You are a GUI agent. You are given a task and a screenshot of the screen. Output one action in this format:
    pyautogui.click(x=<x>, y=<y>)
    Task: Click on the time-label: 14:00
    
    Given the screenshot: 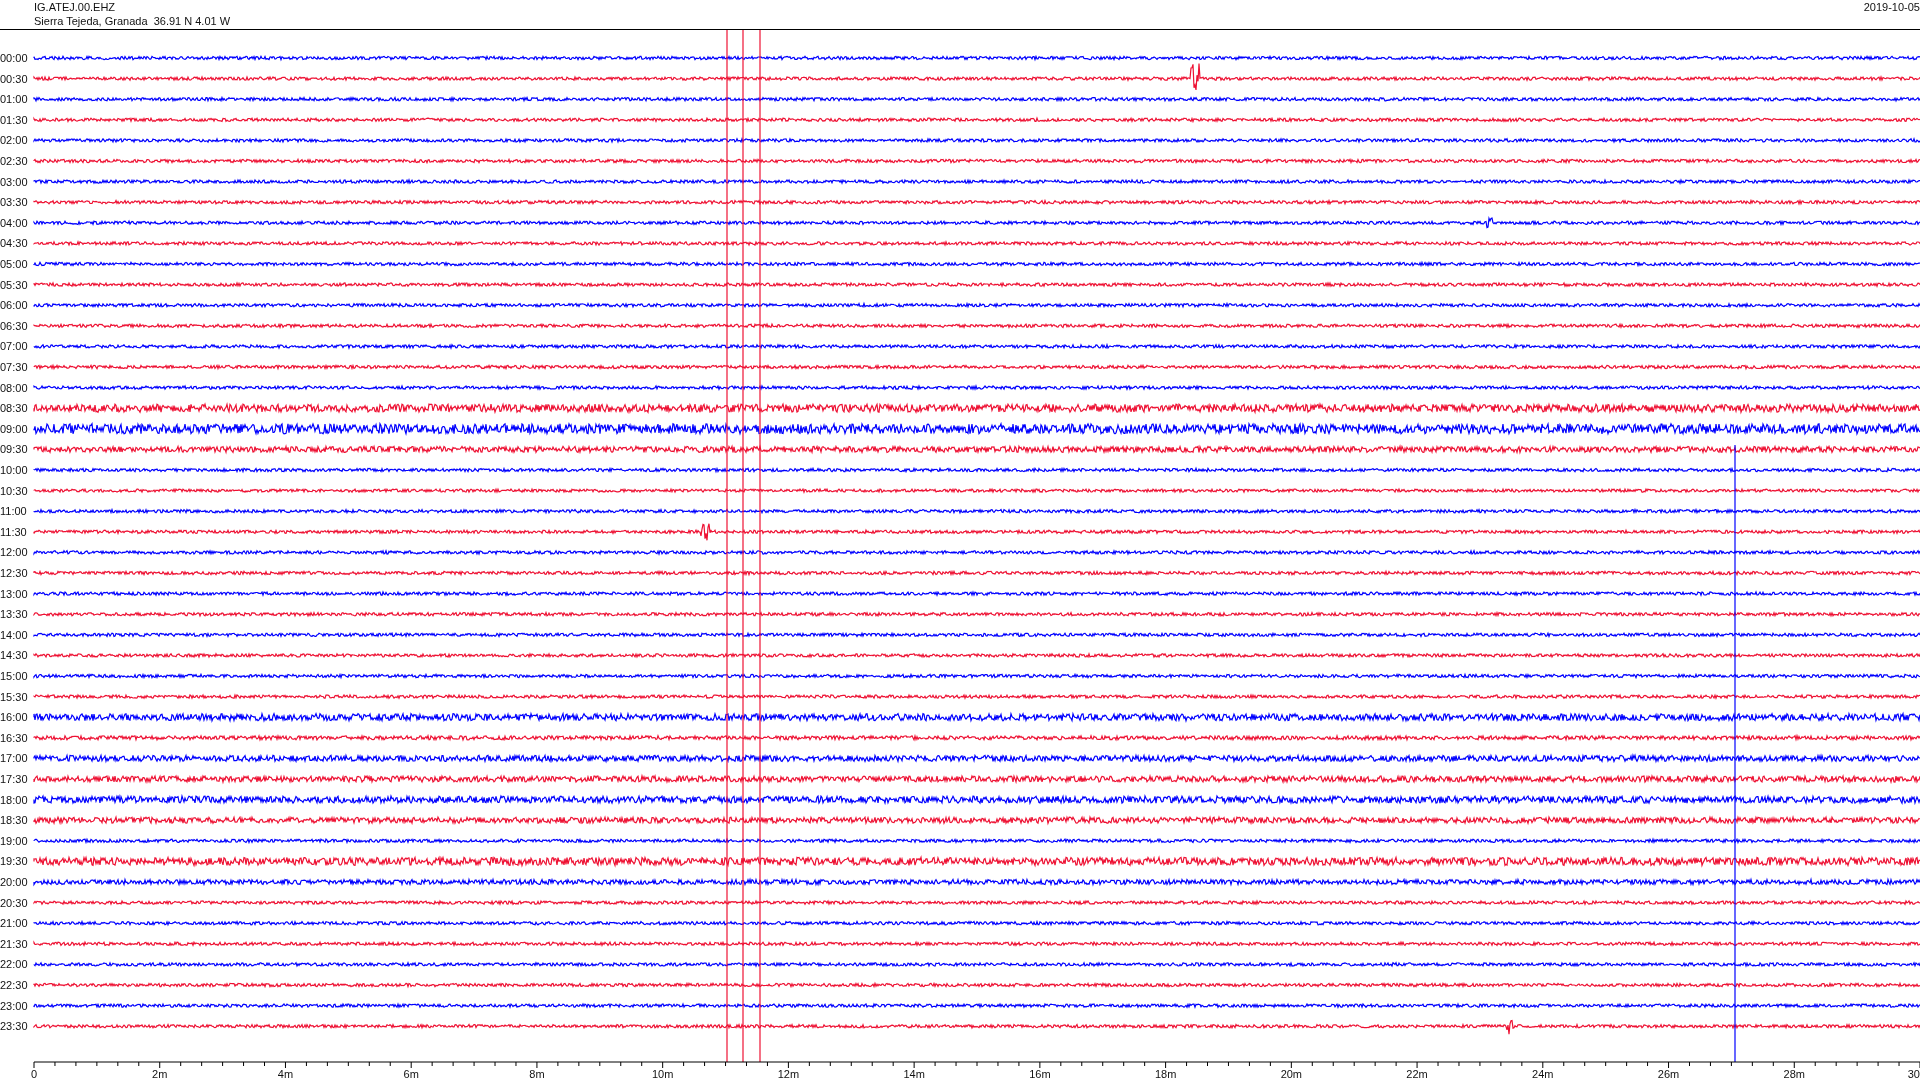 What is the action you would take?
    pyautogui.click(x=14, y=634)
    